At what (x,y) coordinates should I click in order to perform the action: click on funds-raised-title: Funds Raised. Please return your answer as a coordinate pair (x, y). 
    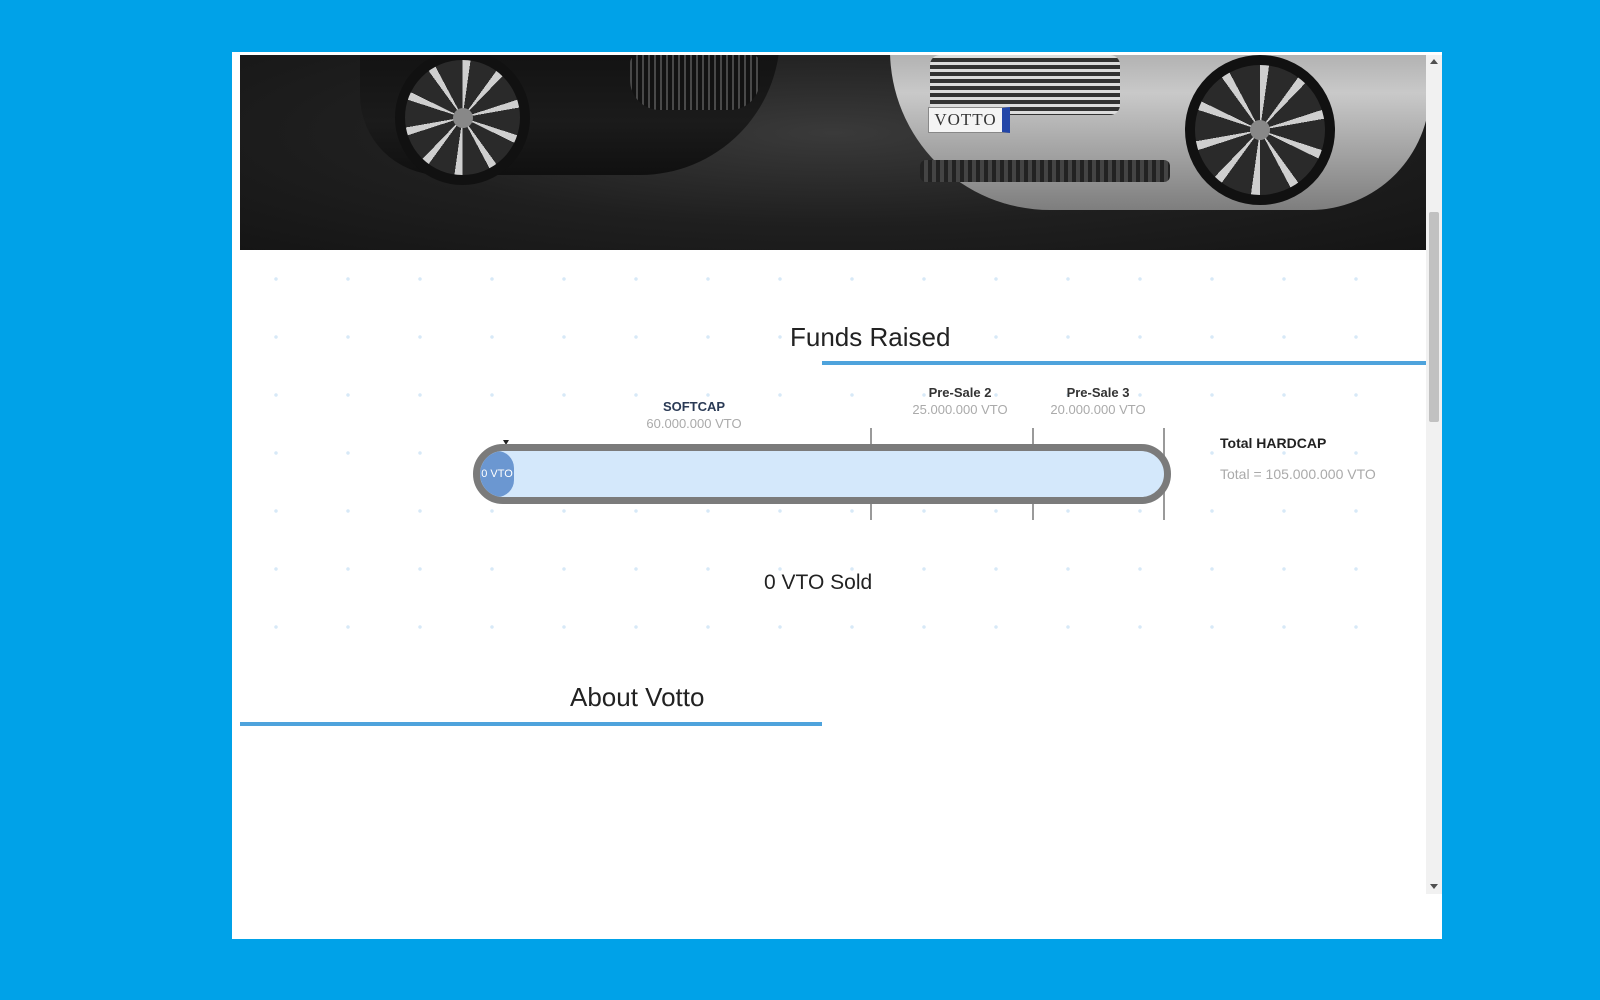
    Looking at the image, I should click on (870, 337).